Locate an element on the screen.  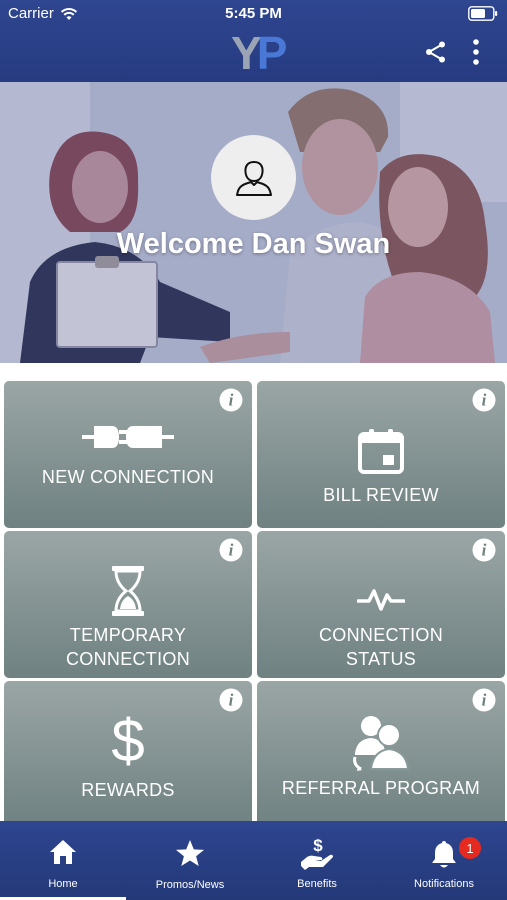
tile-bill-review: i BILL REVIEW is located at coordinates (381, 454).